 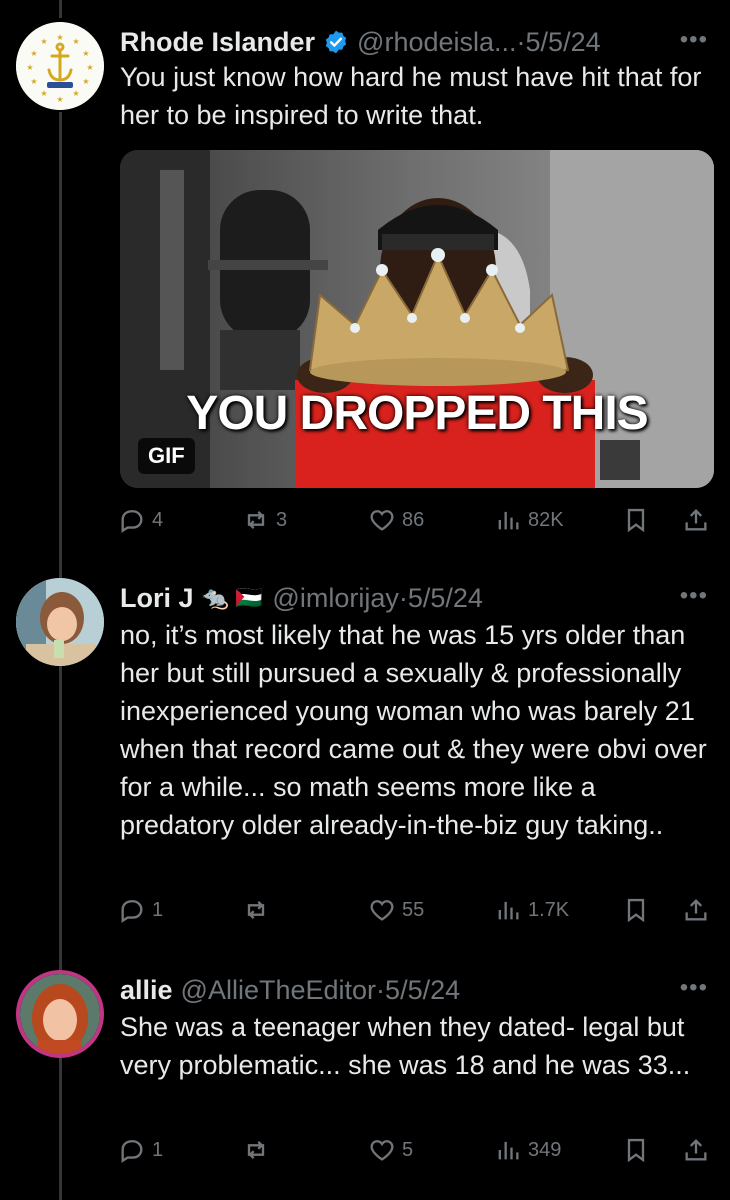 I want to click on verified-badge-icon, so click(x=336, y=42).